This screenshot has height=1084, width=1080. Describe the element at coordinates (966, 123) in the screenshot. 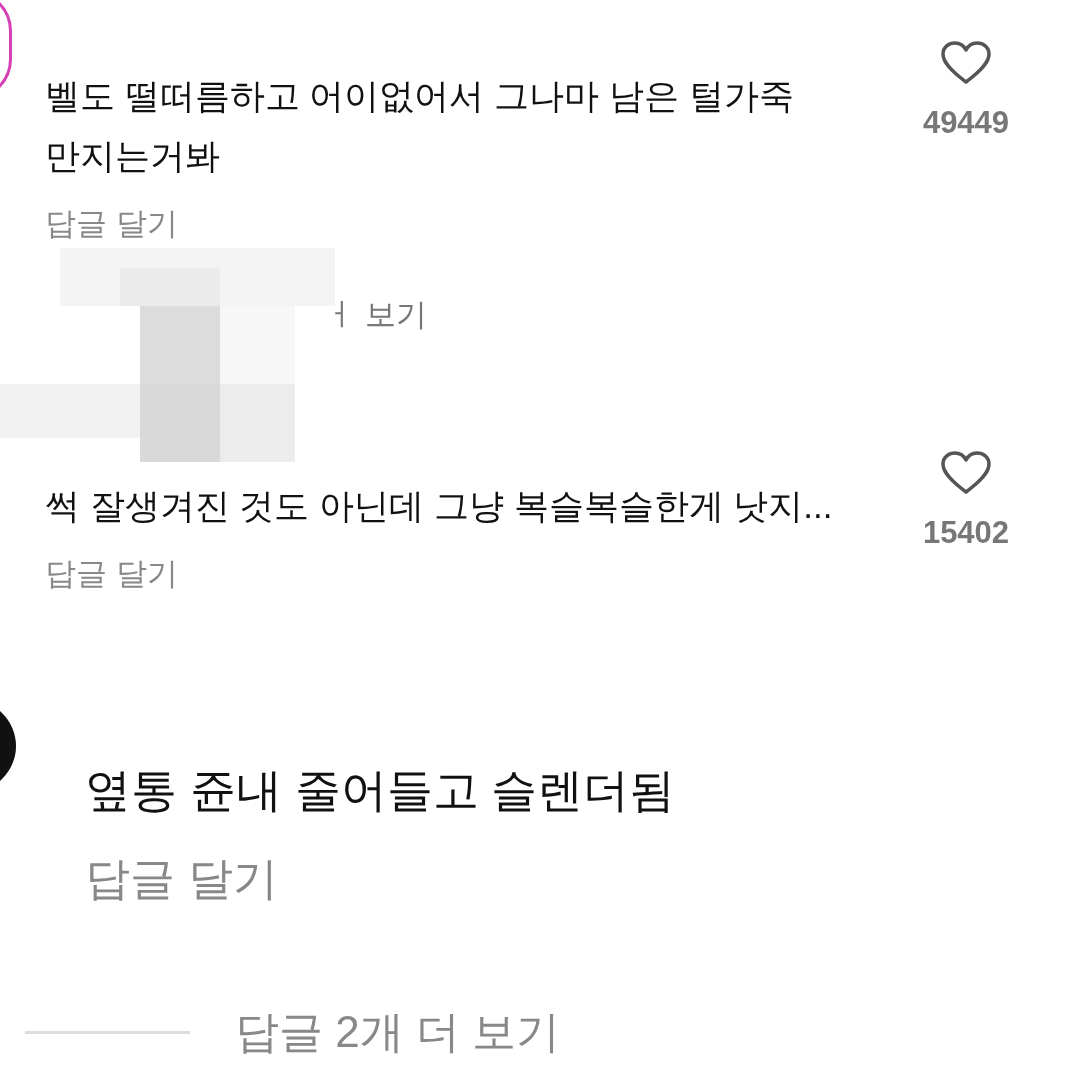

I see `like-count: 49449` at that location.